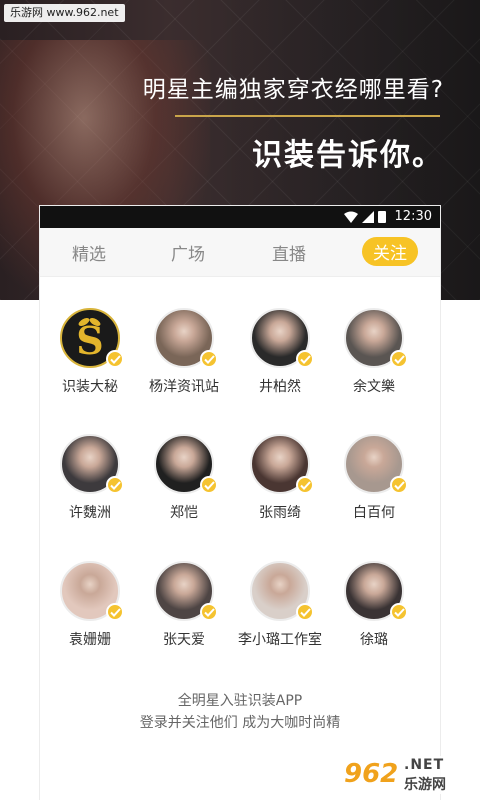 This screenshot has width=480, height=800. Describe the element at coordinates (293, 90) in the screenshot. I see `banner-headline: 明星主编独家穿衣经哪里看?` at that location.